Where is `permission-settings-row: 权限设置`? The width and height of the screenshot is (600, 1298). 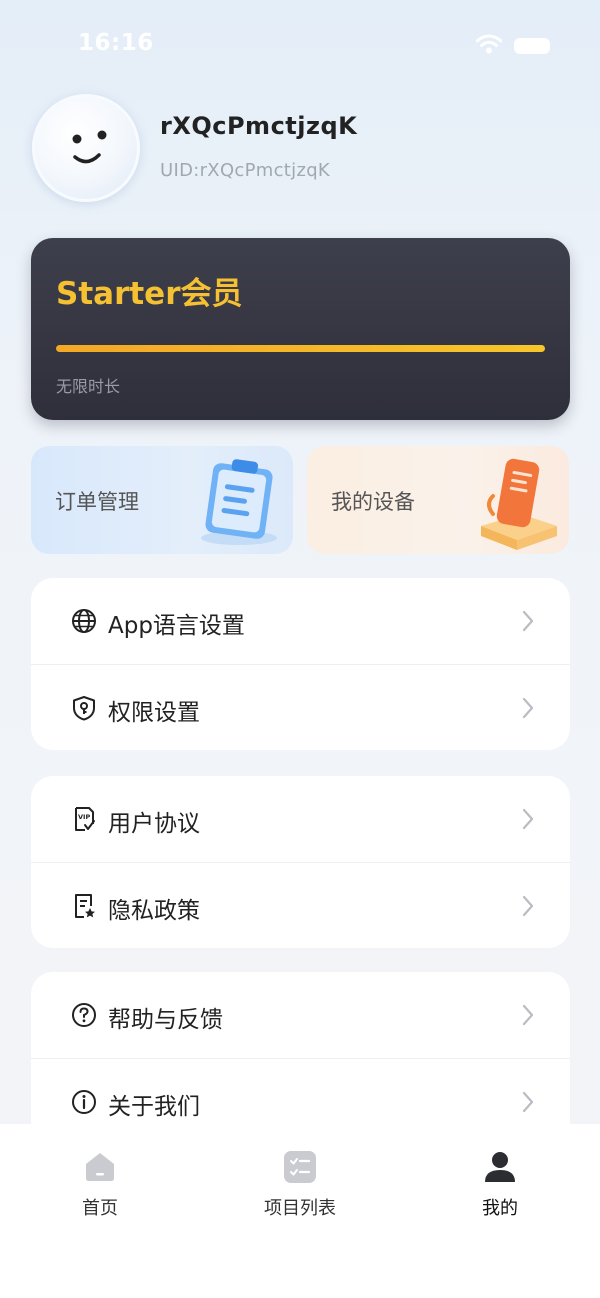
permission-settings-row: 权限设置 is located at coordinates (300, 707).